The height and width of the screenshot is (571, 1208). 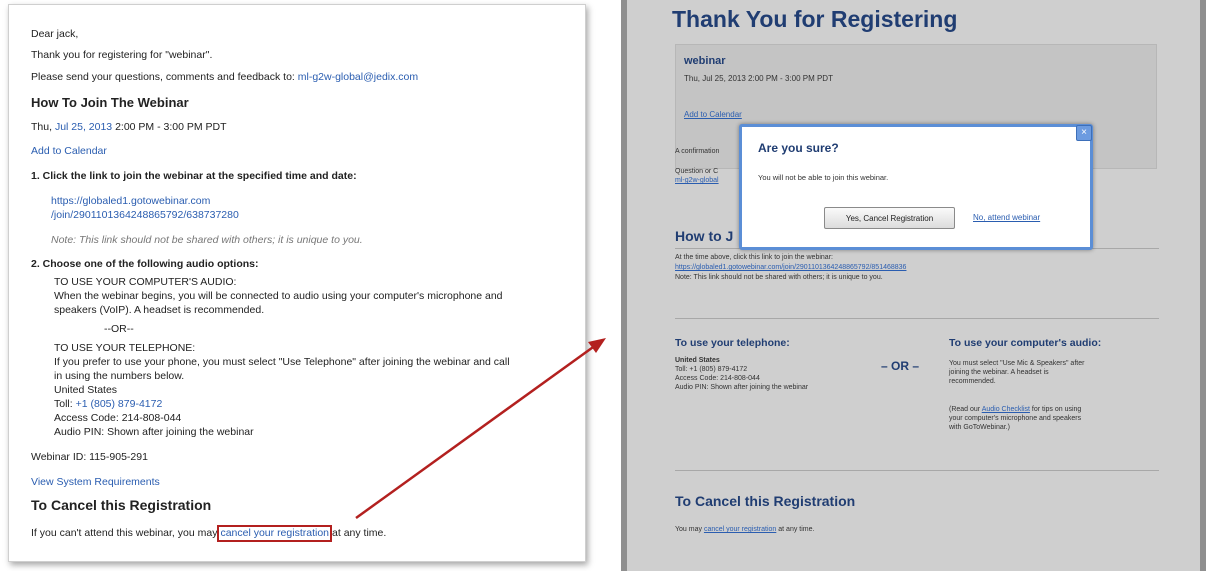 What do you see at coordinates (688, 529) in the screenshot?
I see `cancel-prefix: You may` at bounding box center [688, 529].